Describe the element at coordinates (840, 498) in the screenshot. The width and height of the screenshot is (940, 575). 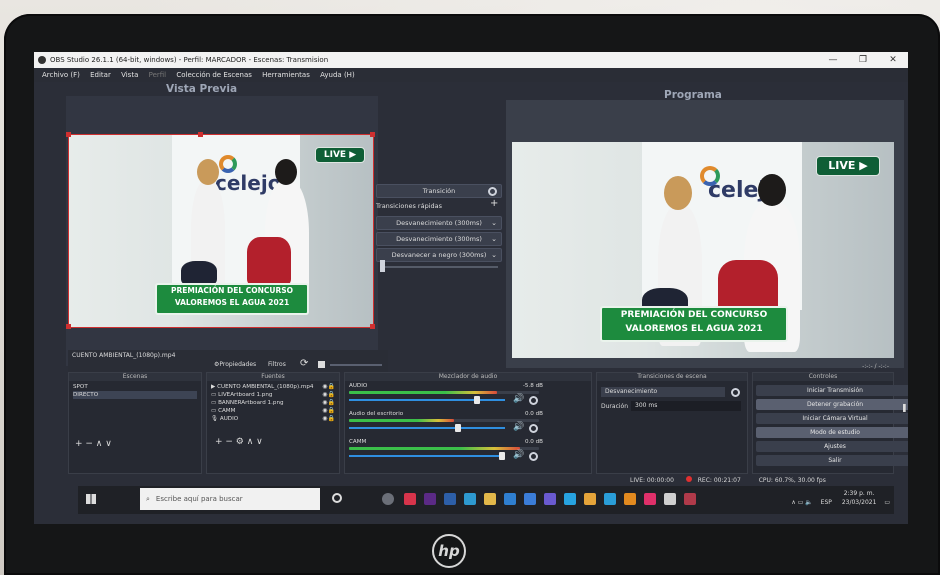
I see `system-tray: ∧ ▭ 🔈 ESP 2:39 p. m. 23/03/2021 ▭` at that location.